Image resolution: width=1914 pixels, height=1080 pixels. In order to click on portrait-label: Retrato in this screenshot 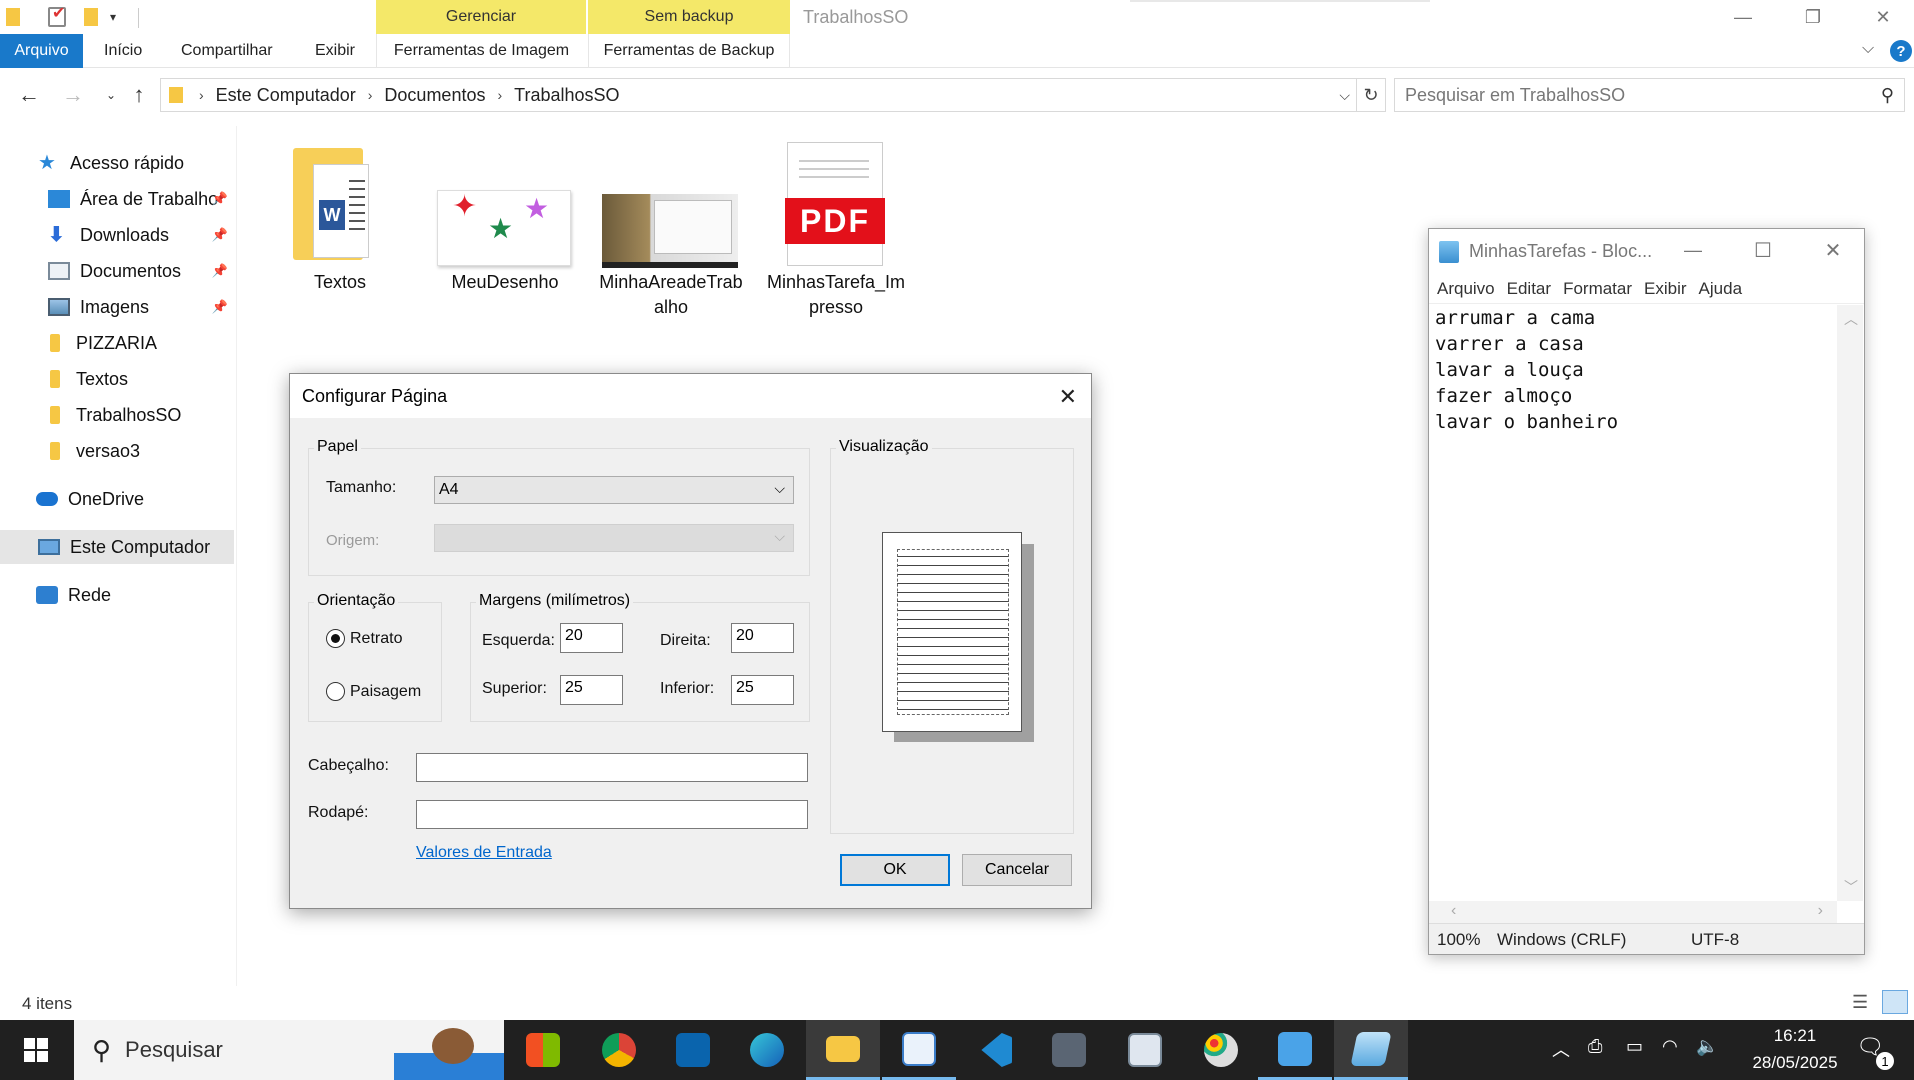, I will do `click(376, 639)`.